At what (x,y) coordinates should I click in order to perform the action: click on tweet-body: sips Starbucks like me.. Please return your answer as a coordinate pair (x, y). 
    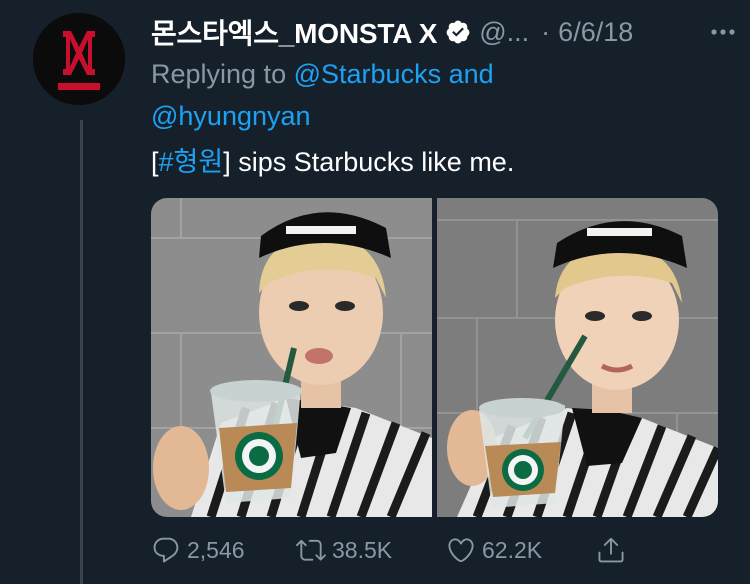
    Looking at the image, I should click on (372, 162).